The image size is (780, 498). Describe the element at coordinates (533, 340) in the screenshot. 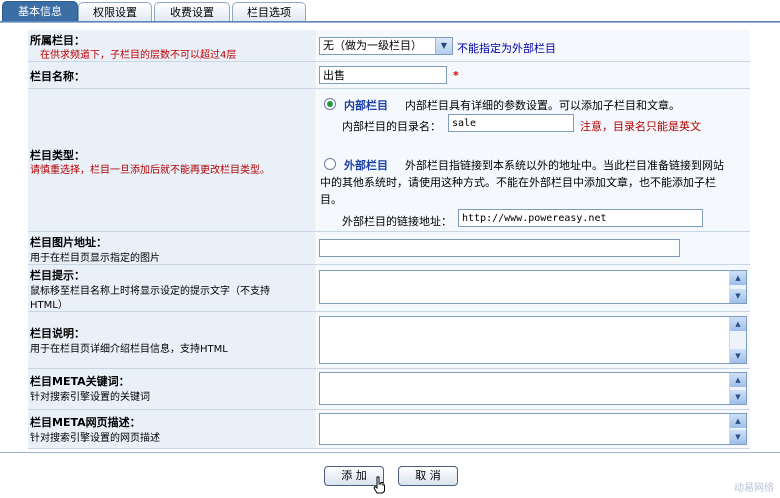

I see `column-description-textarea: ▲ ▼` at that location.